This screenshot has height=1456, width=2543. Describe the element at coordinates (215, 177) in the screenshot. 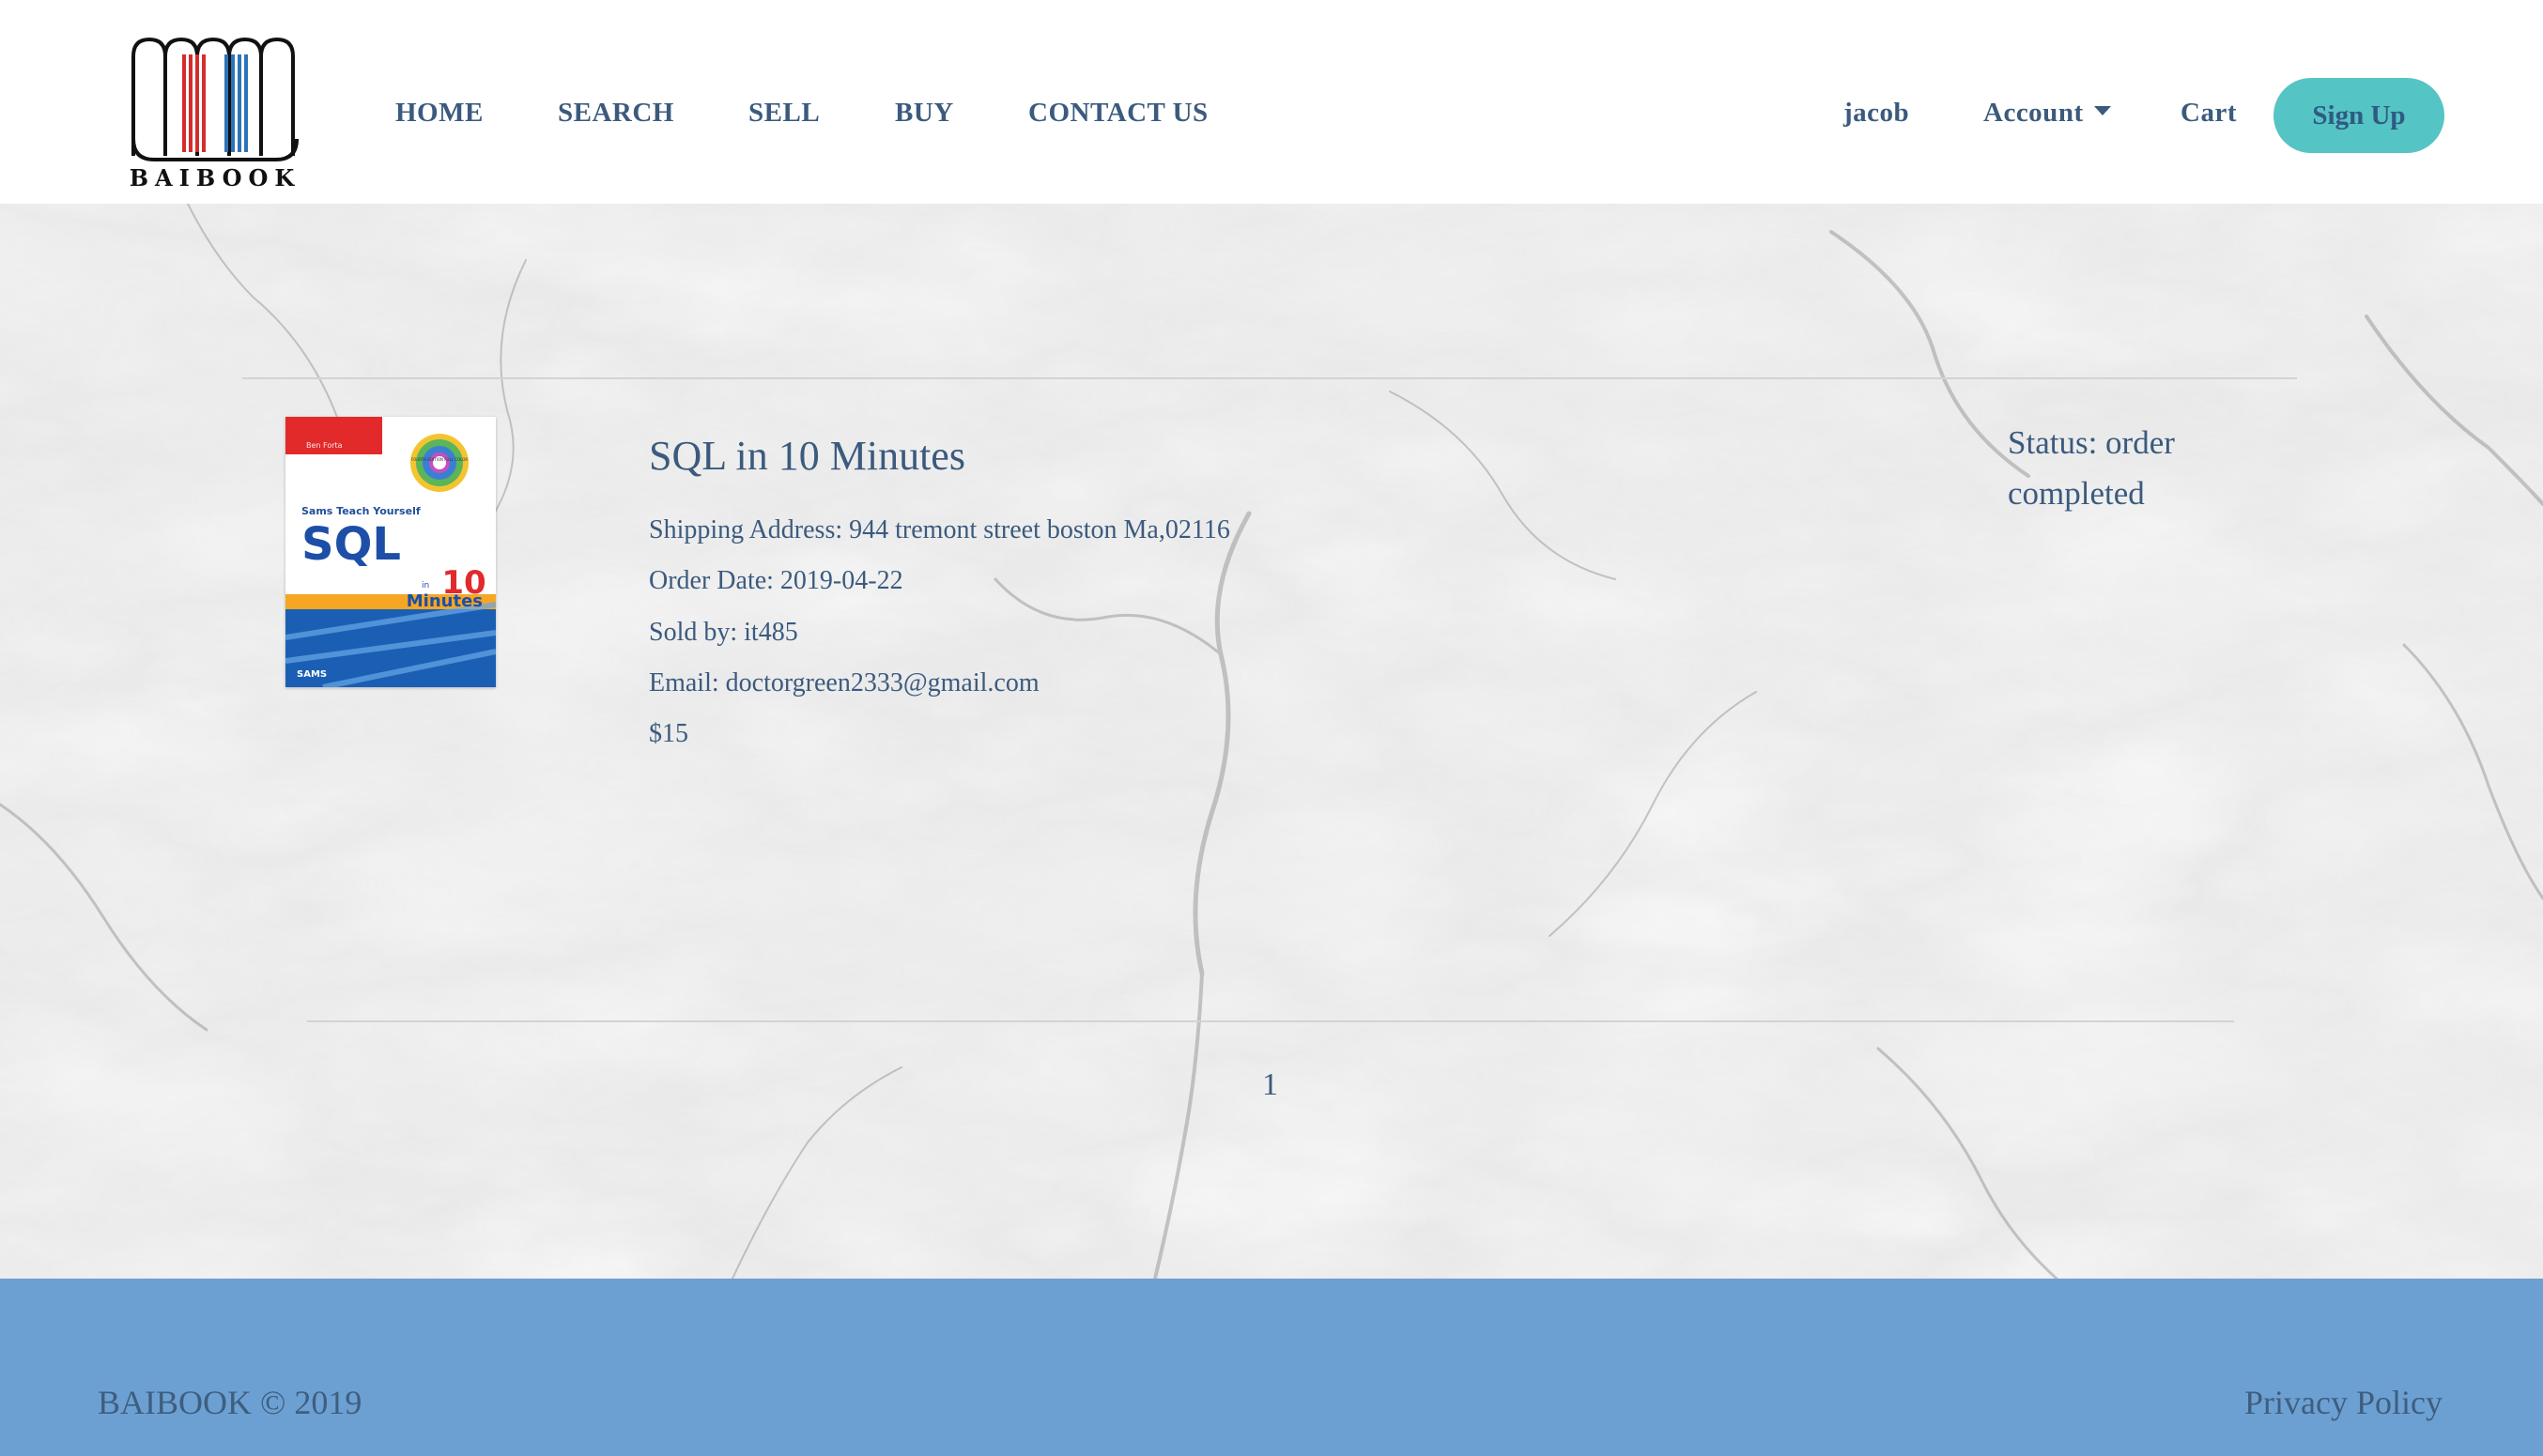

I see `logo-wordmark: BAIBOOK` at that location.